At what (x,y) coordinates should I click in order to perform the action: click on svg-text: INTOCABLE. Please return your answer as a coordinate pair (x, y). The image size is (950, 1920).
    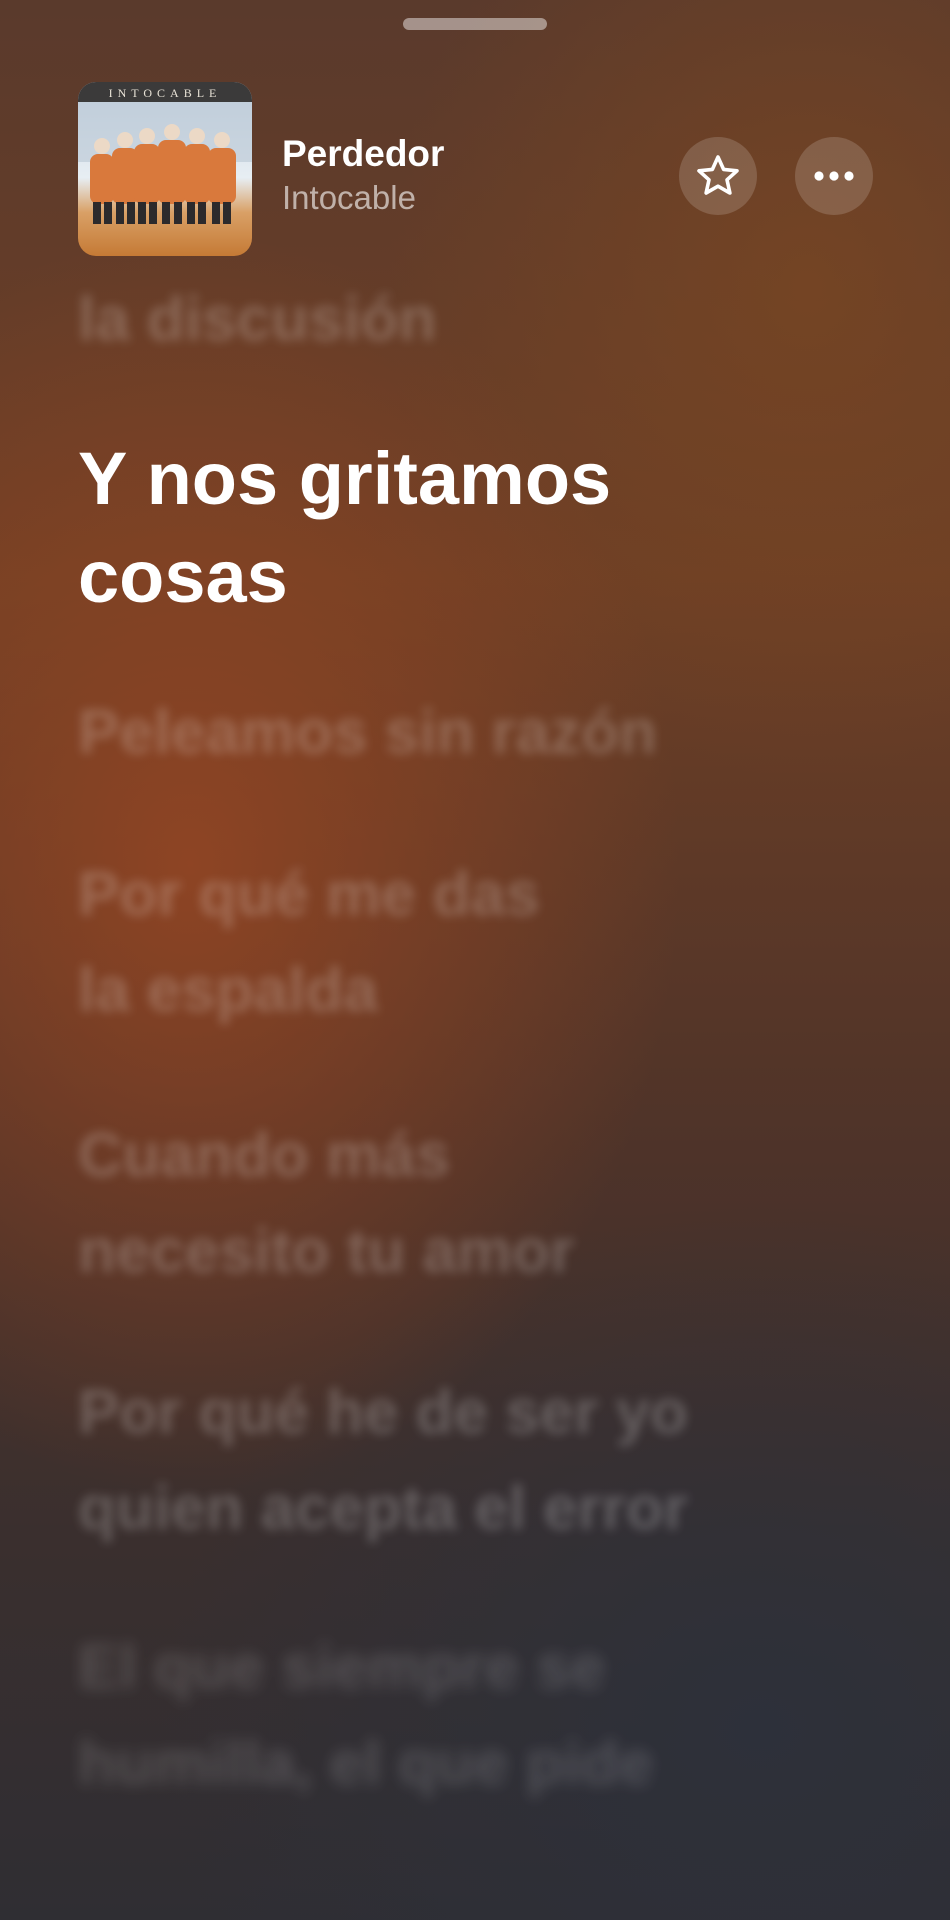
    Looking at the image, I should click on (165, 93).